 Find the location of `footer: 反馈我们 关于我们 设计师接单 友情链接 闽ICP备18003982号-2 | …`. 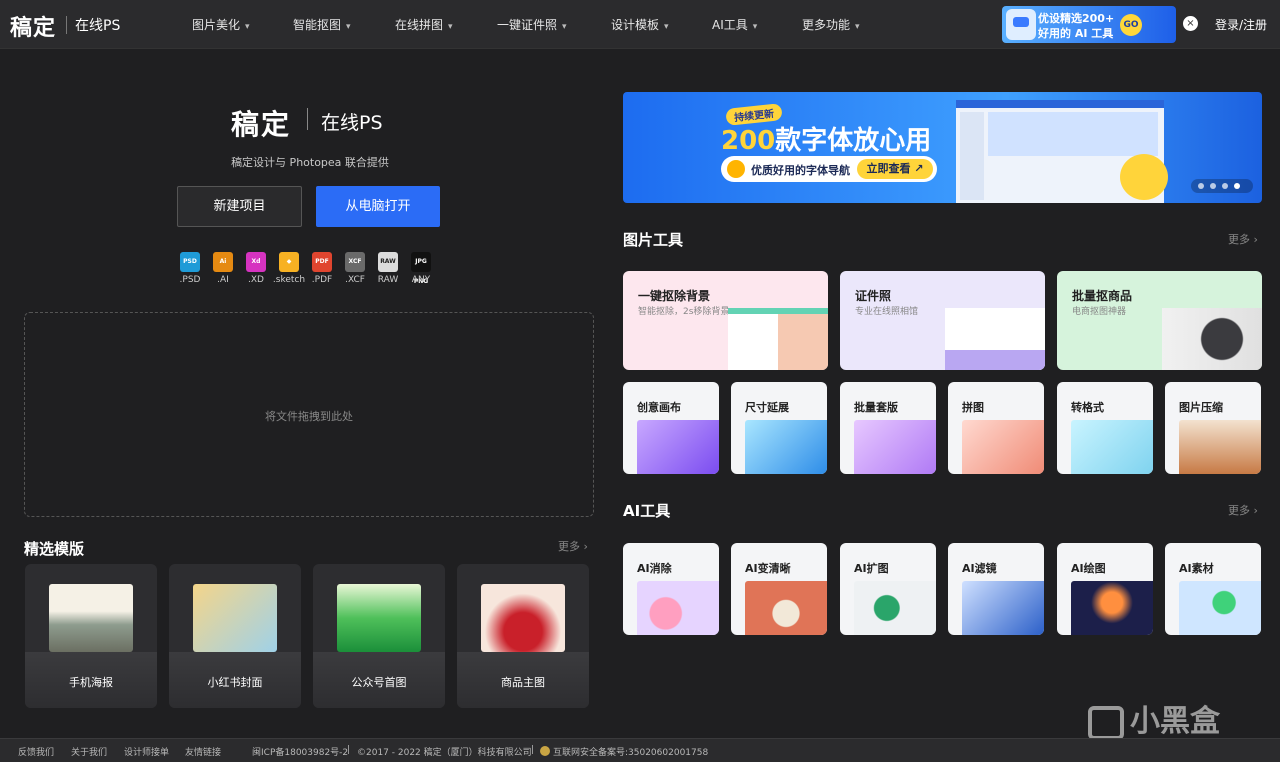

footer: 反馈我们 关于我们 设计师接单 友情链接 闽ICP备18003982号-2 | … is located at coordinates (640, 750).